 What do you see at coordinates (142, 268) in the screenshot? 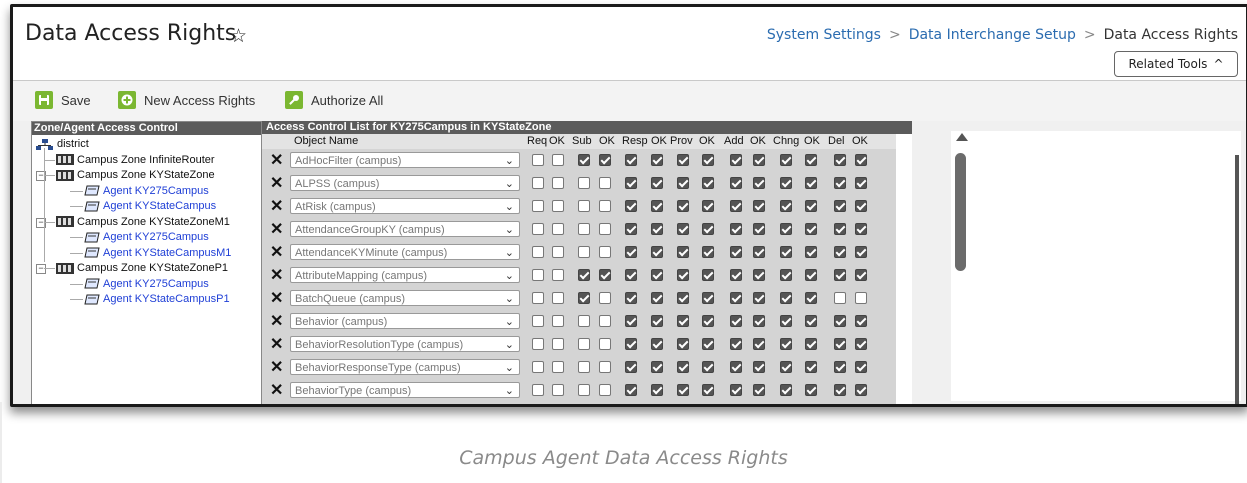
I see `tree-zone-item: Campus Zone KYStateZoneP1` at bounding box center [142, 268].